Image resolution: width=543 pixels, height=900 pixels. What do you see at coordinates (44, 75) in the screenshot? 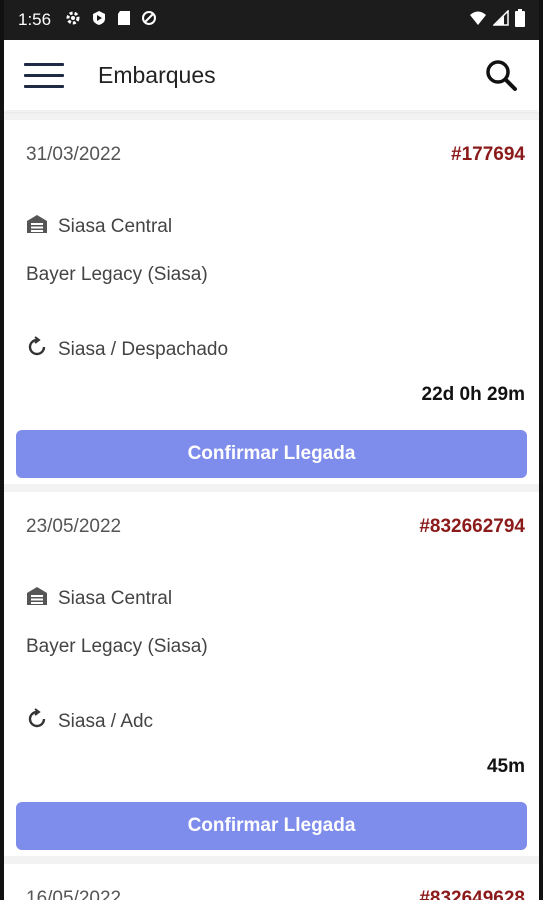
I see `menu-icon` at bounding box center [44, 75].